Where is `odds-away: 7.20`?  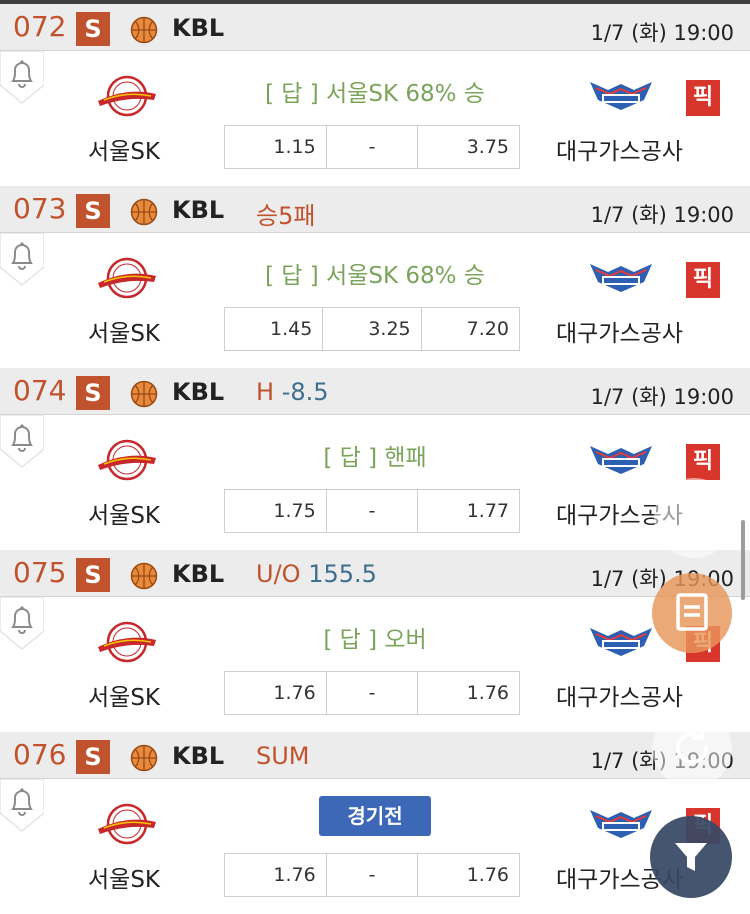
odds-away: 7.20 is located at coordinates (470, 329).